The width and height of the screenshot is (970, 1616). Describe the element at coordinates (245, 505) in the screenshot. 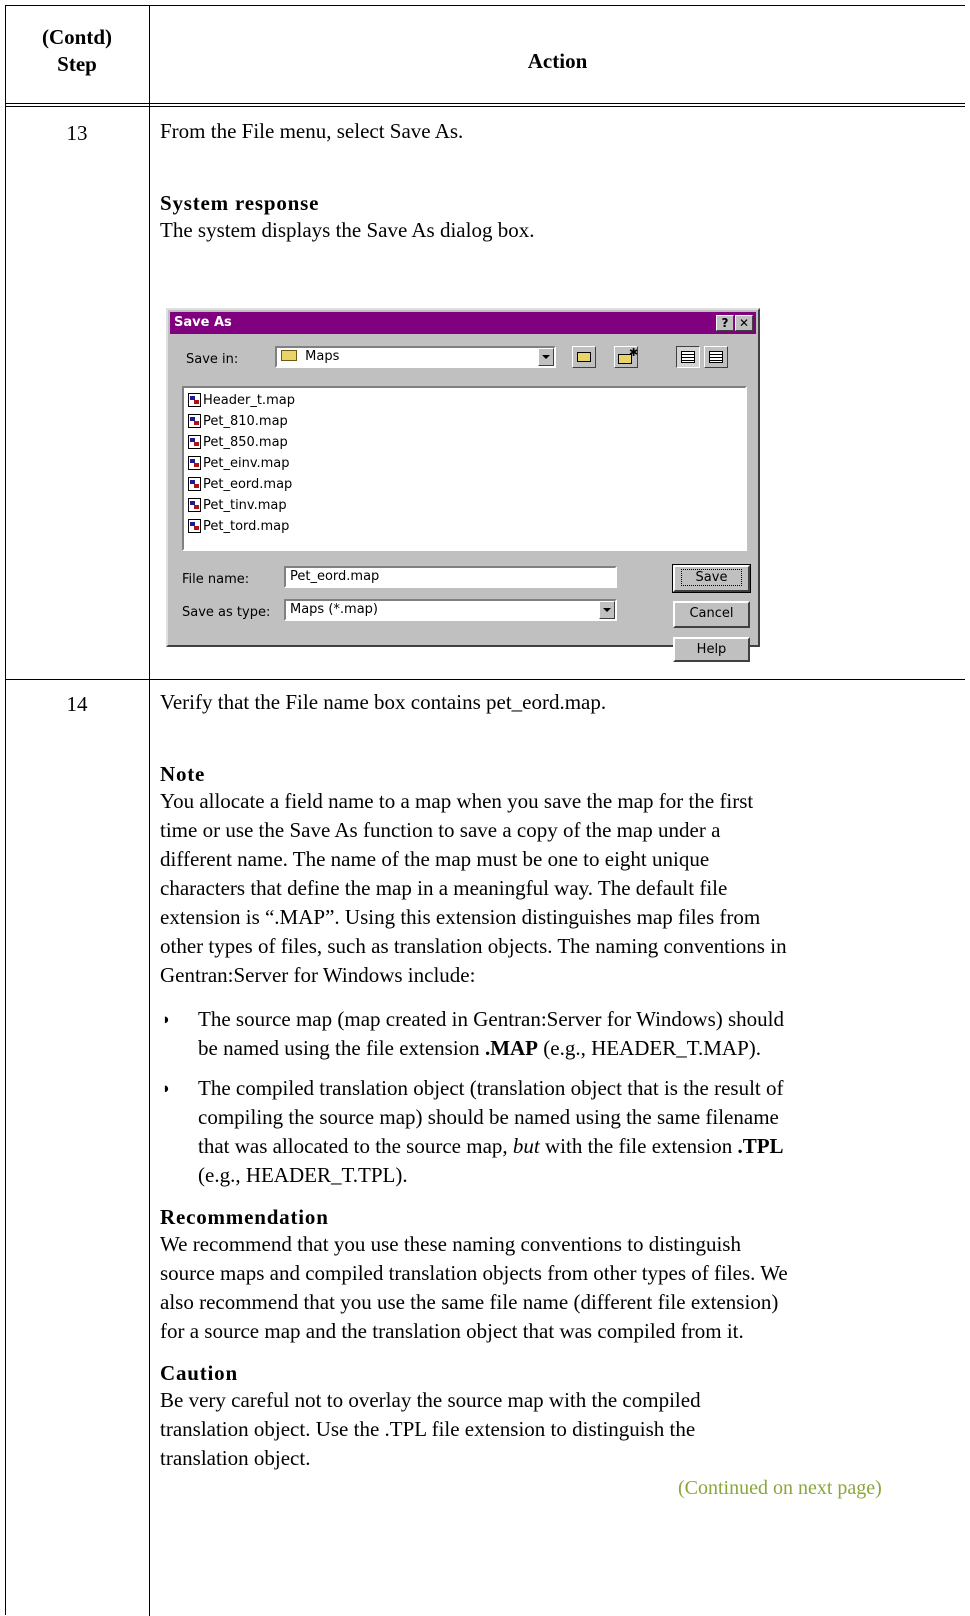

I see `file-name: Pet_tinv.map` at that location.